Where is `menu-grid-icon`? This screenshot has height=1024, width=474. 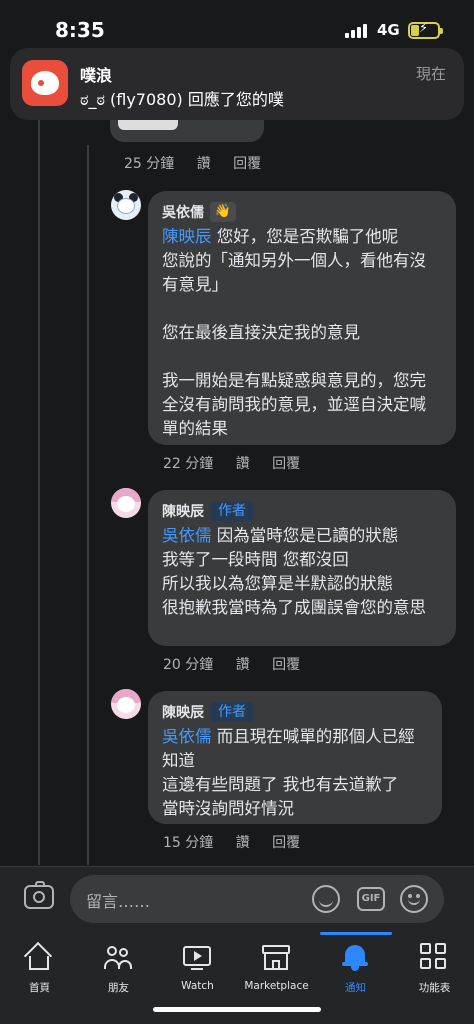
menu-grid-icon is located at coordinates (434, 957).